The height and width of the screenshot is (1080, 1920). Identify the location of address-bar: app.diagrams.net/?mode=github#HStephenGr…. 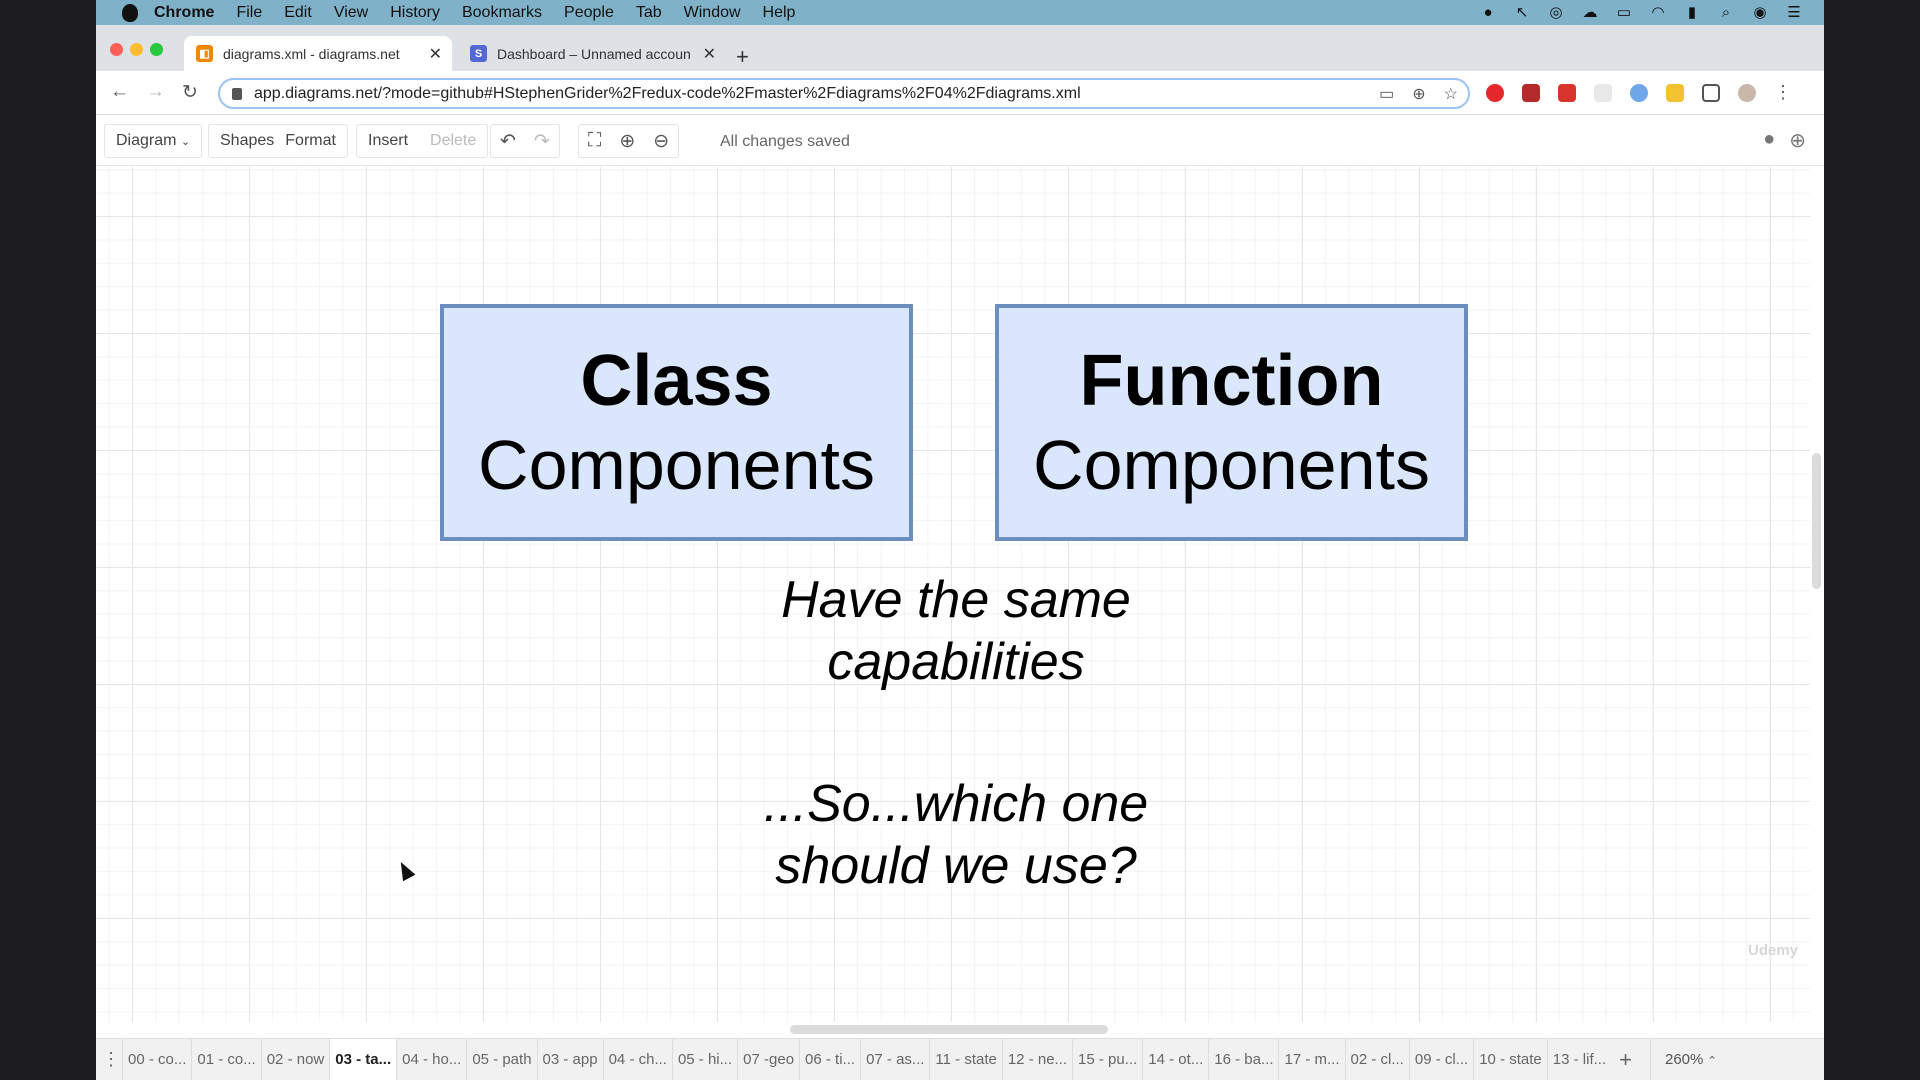
(844, 93).